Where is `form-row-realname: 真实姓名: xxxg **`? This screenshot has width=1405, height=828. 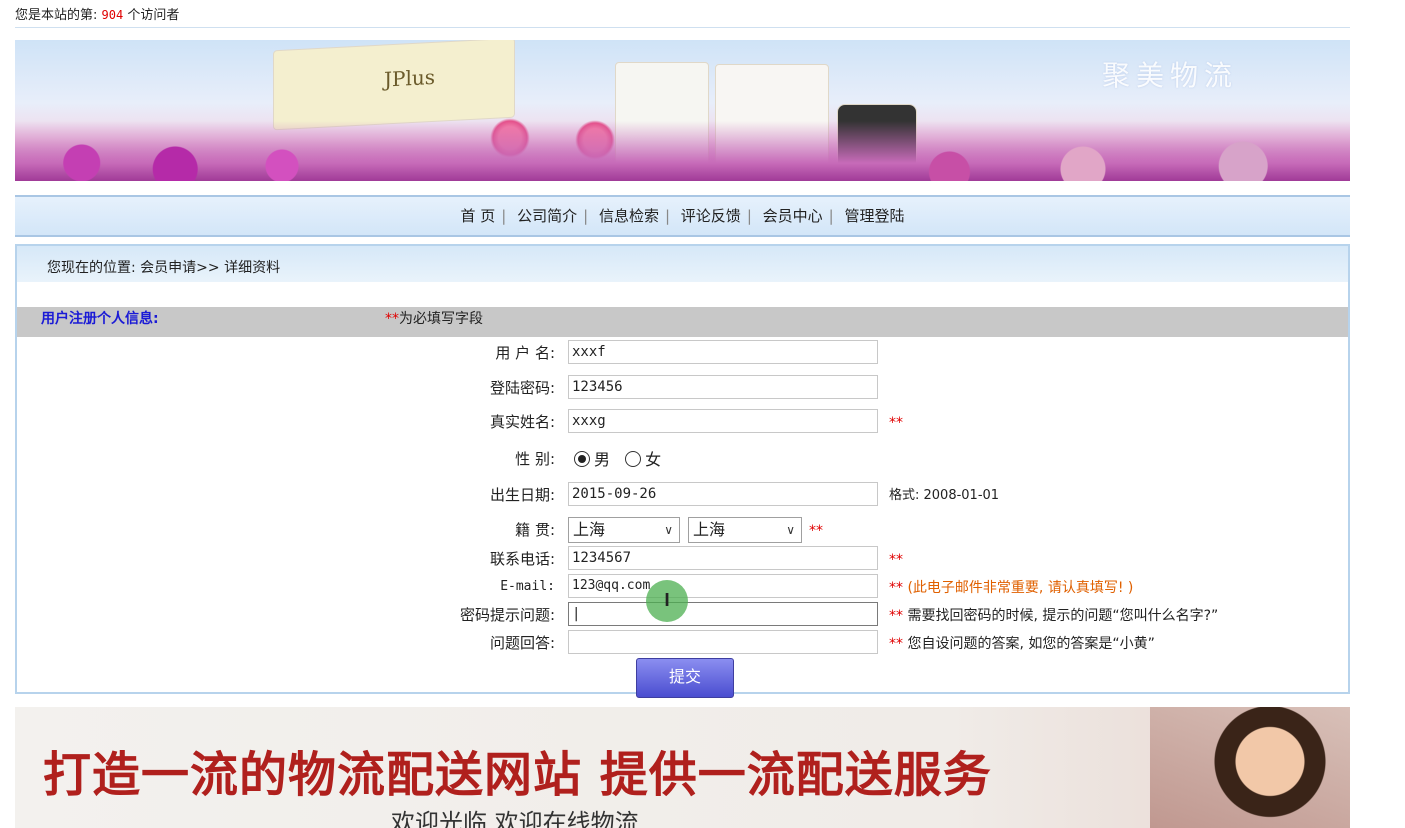
form-row-realname: 真实姓名: xxxg ** is located at coordinates (682, 423).